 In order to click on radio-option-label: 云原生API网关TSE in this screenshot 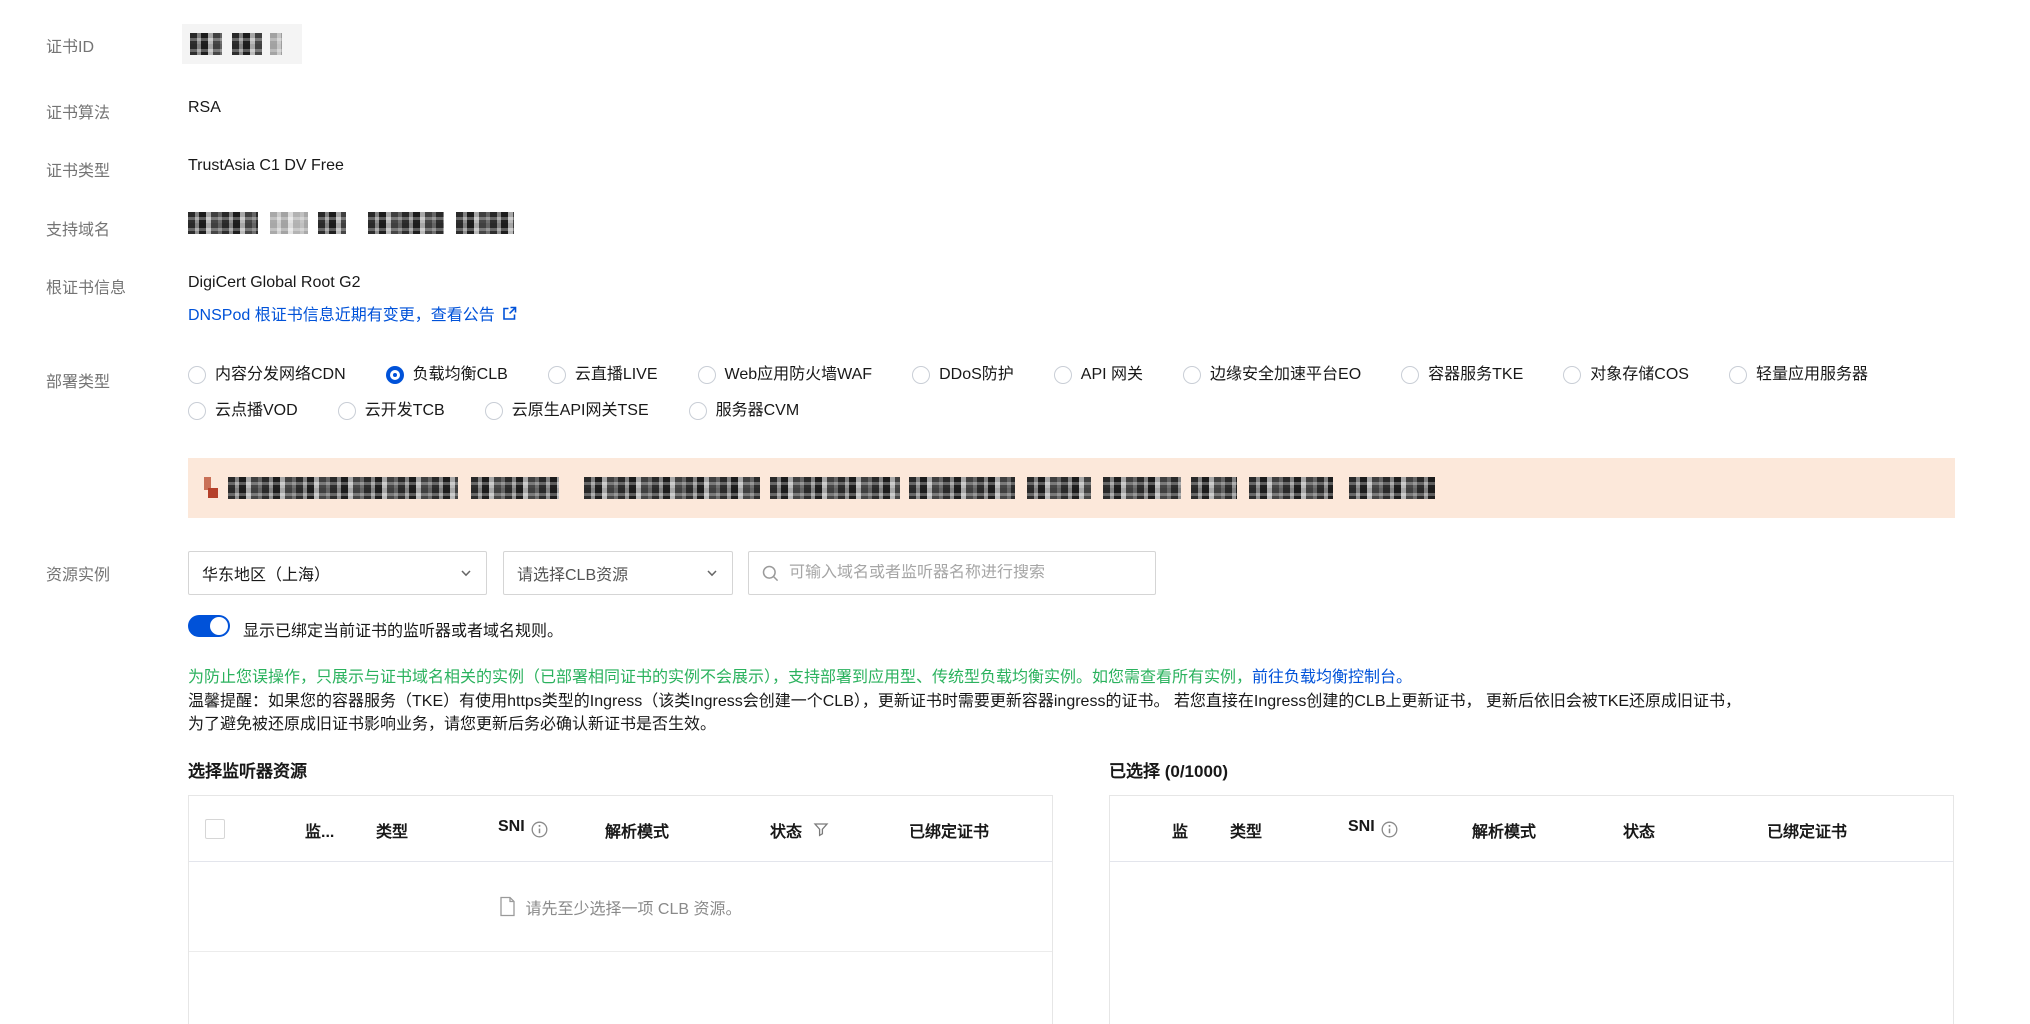, I will do `click(580, 410)`.